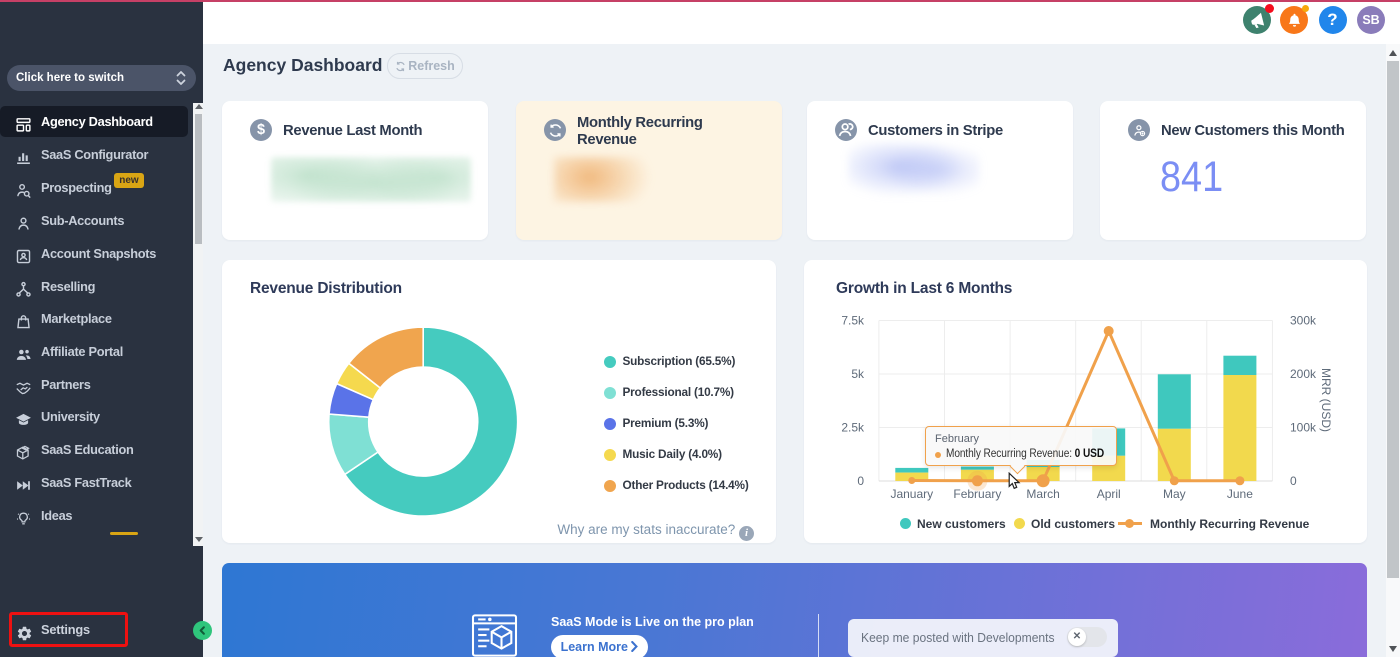  Describe the element at coordinates (853, 321) in the screenshot. I see `svg-text: 7.5k` at that location.